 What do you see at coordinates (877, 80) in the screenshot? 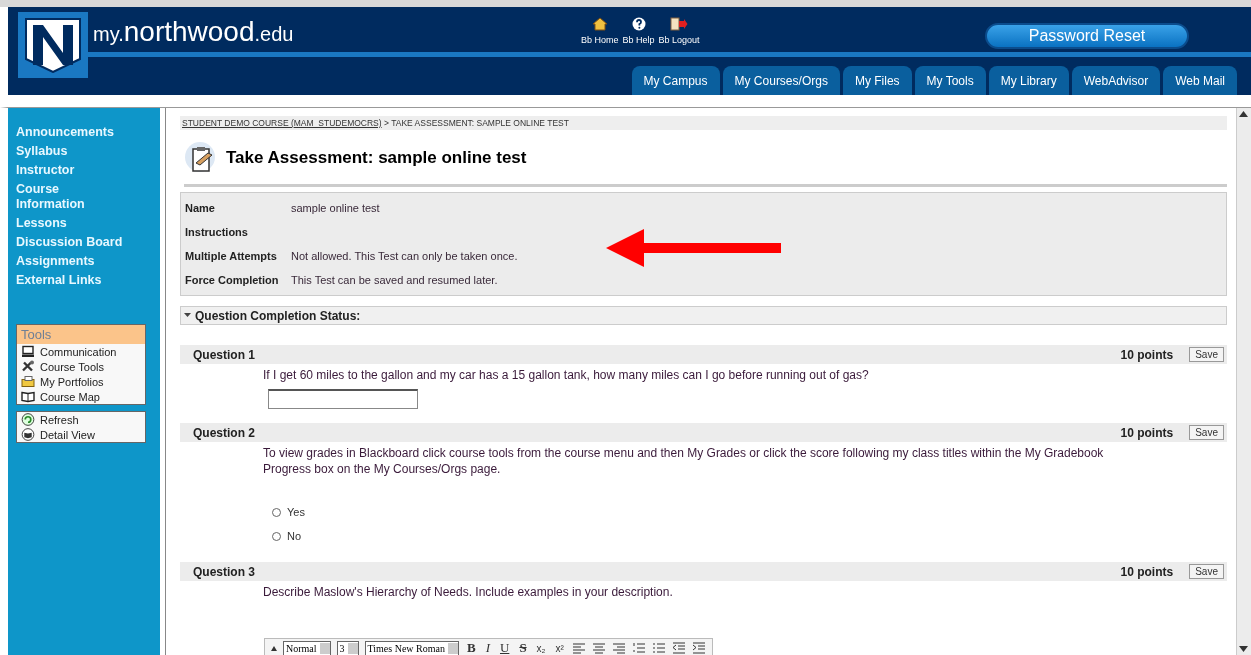
I see `nav-tab: My Files` at bounding box center [877, 80].